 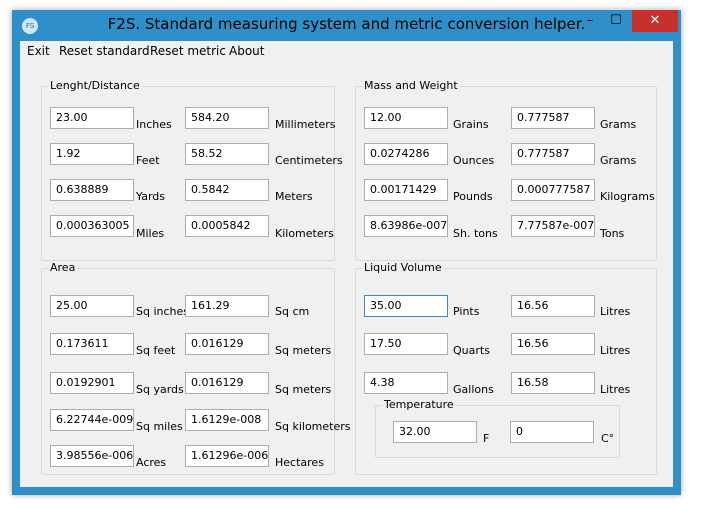 What do you see at coordinates (148, 160) in the screenshot?
I see `feet-label: Feet` at bounding box center [148, 160].